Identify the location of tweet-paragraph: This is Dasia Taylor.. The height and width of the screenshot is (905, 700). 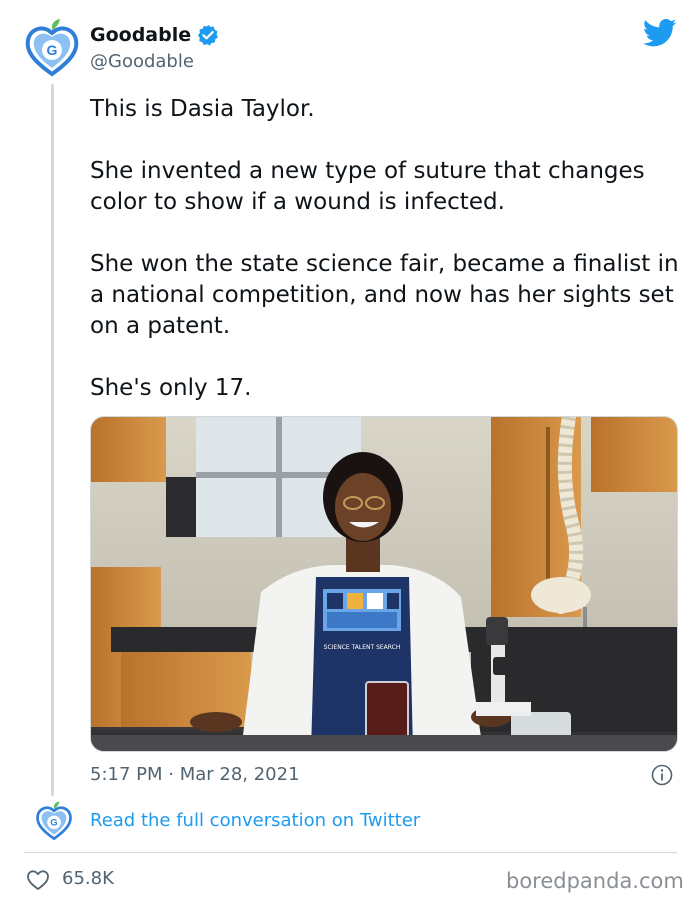
(202, 109).